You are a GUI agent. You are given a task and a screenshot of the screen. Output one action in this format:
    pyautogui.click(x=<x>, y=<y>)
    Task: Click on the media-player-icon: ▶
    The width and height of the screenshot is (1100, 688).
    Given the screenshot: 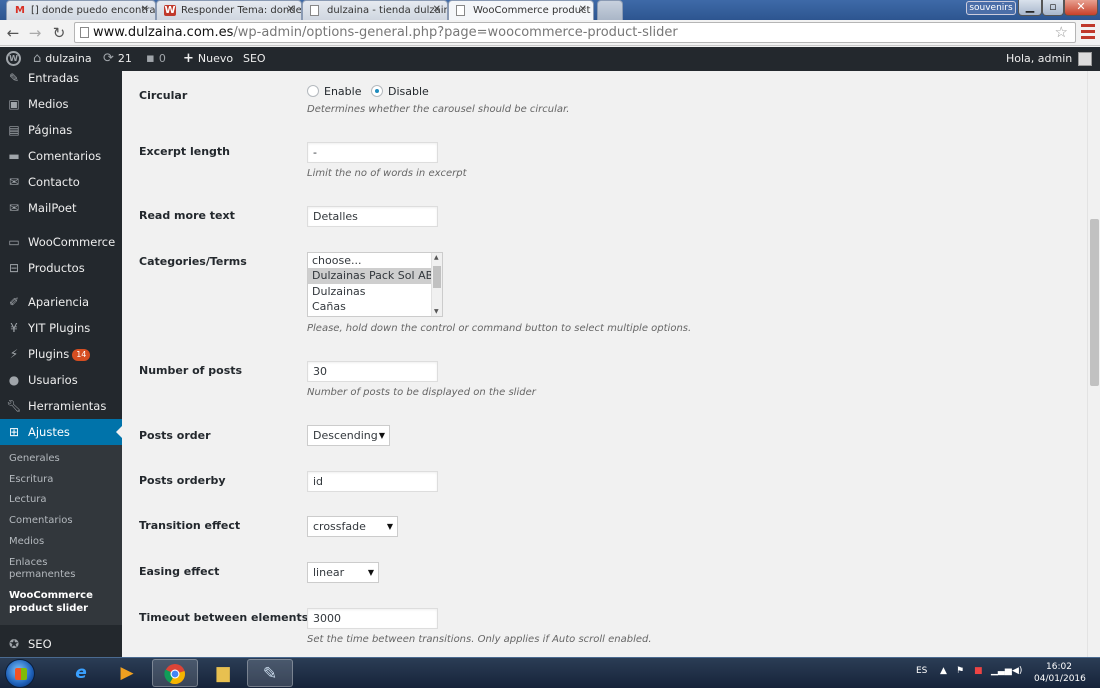 What is the action you would take?
    pyautogui.click(x=127, y=673)
    